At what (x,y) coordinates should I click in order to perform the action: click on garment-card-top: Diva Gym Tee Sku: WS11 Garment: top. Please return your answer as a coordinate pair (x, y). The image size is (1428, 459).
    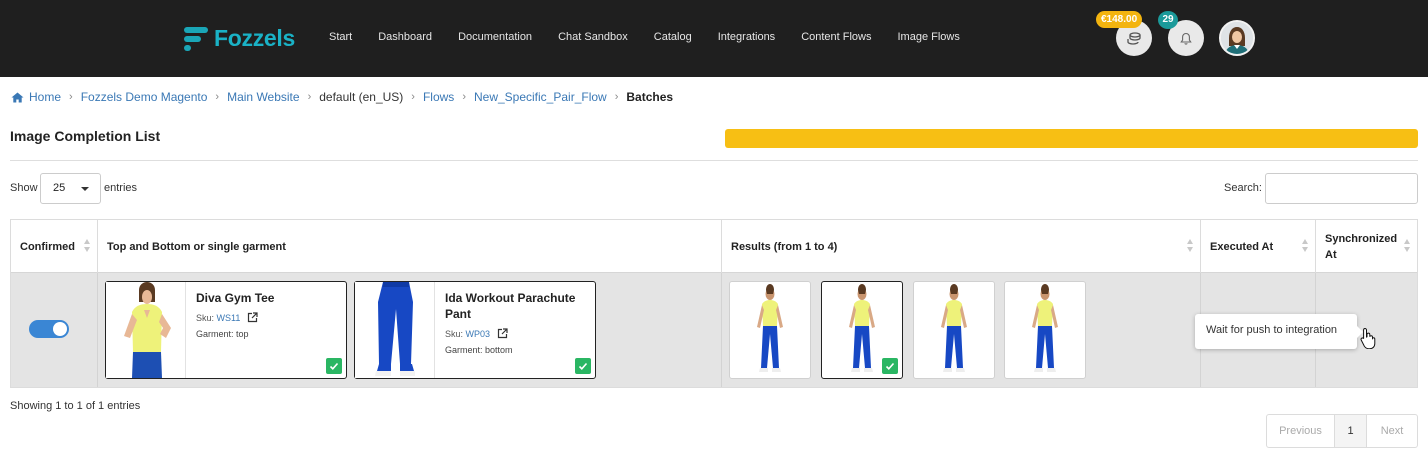
    Looking at the image, I should click on (226, 330).